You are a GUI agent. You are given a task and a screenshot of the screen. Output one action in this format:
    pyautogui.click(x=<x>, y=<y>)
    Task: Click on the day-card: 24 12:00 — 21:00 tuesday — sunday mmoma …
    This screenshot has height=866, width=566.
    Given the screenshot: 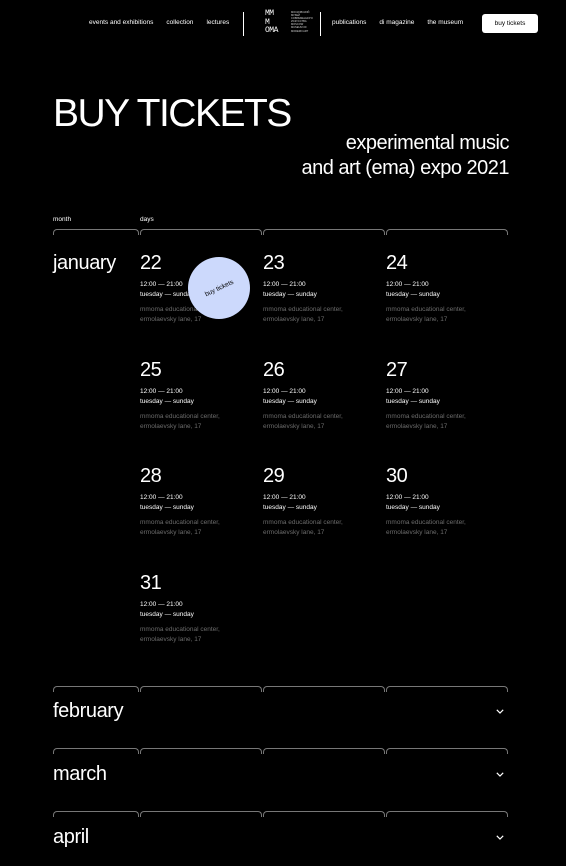 What is the action you would take?
    pyautogui.click(x=443, y=288)
    